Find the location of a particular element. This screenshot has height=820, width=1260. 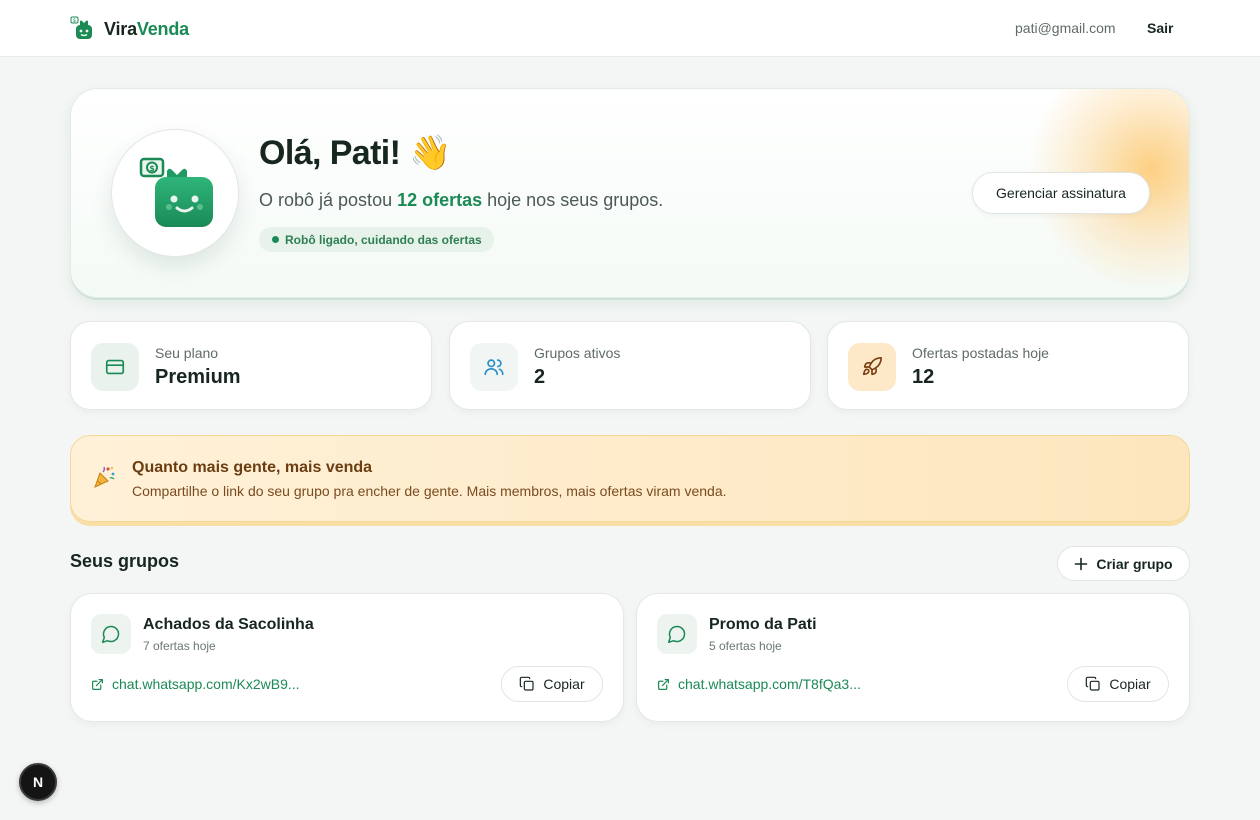

greeting-title: Olá, Pati! 👋 is located at coordinates (355, 153).